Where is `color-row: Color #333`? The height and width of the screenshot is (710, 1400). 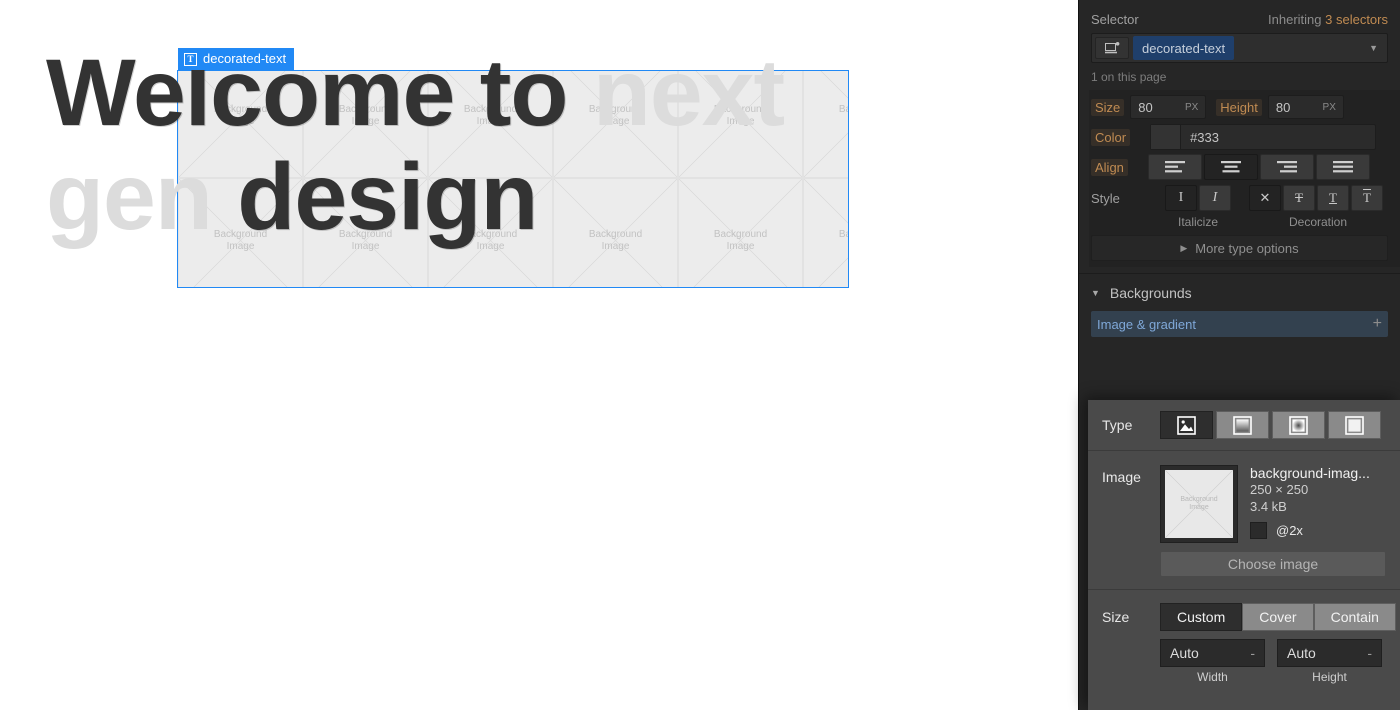 color-row: Color #333 is located at coordinates (1244, 137).